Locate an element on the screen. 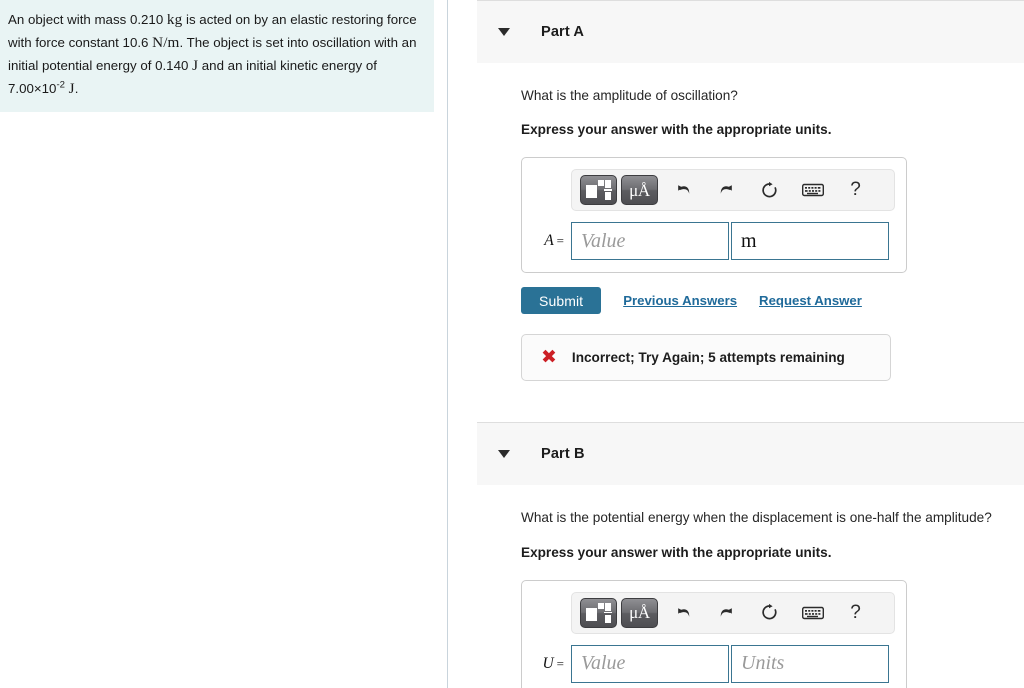 The image size is (1024, 688). part-a-submit-row: Submit Previous Answers Request Answer is located at coordinates (767, 301).